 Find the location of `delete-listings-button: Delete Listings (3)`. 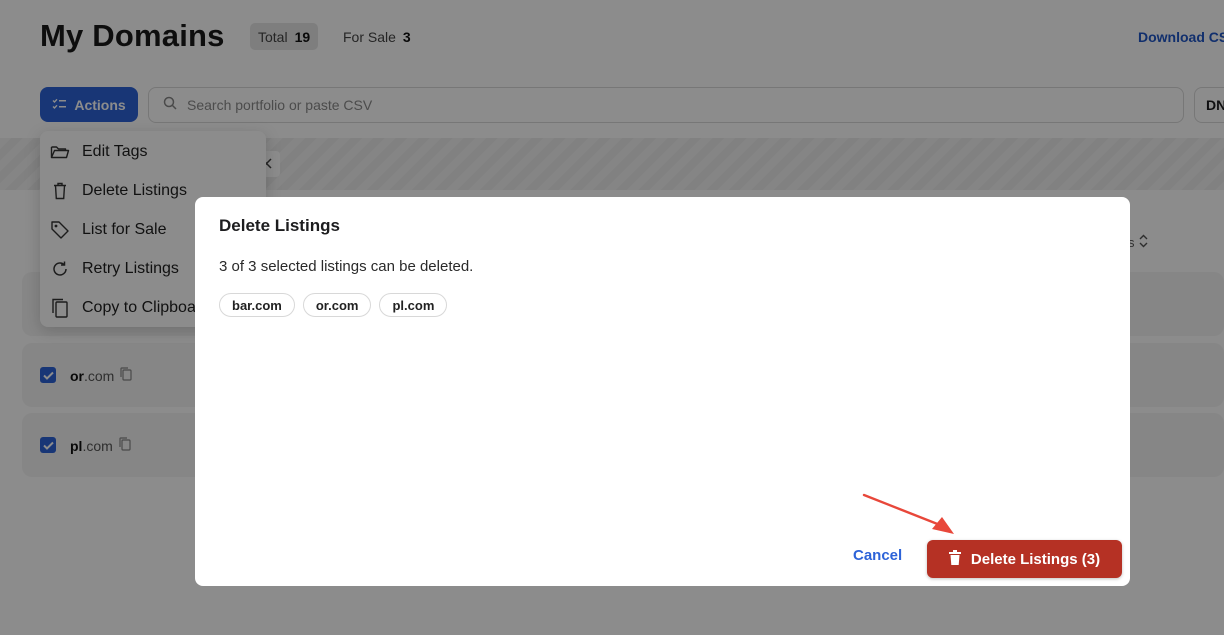

delete-listings-button: Delete Listings (3) is located at coordinates (1024, 559).